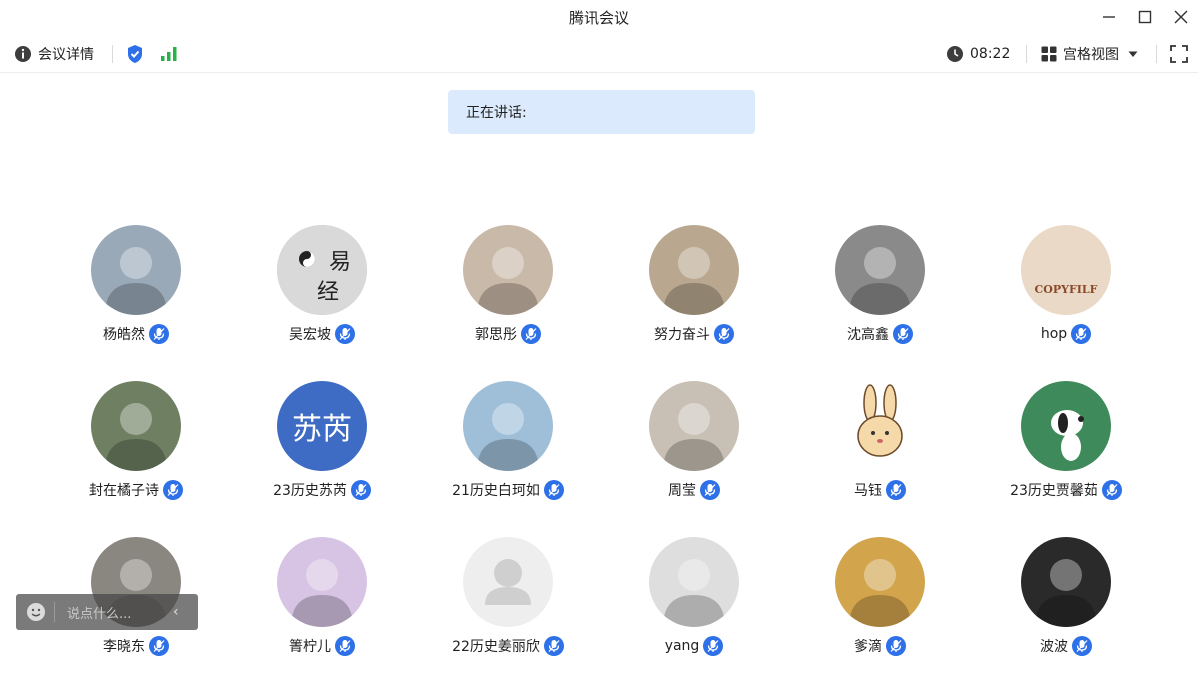 This screenshot has width=1198, height=693. Describe the element at coordinates (124, 647) in the screenshot. I see `participant-name: 李晓东` at that location.